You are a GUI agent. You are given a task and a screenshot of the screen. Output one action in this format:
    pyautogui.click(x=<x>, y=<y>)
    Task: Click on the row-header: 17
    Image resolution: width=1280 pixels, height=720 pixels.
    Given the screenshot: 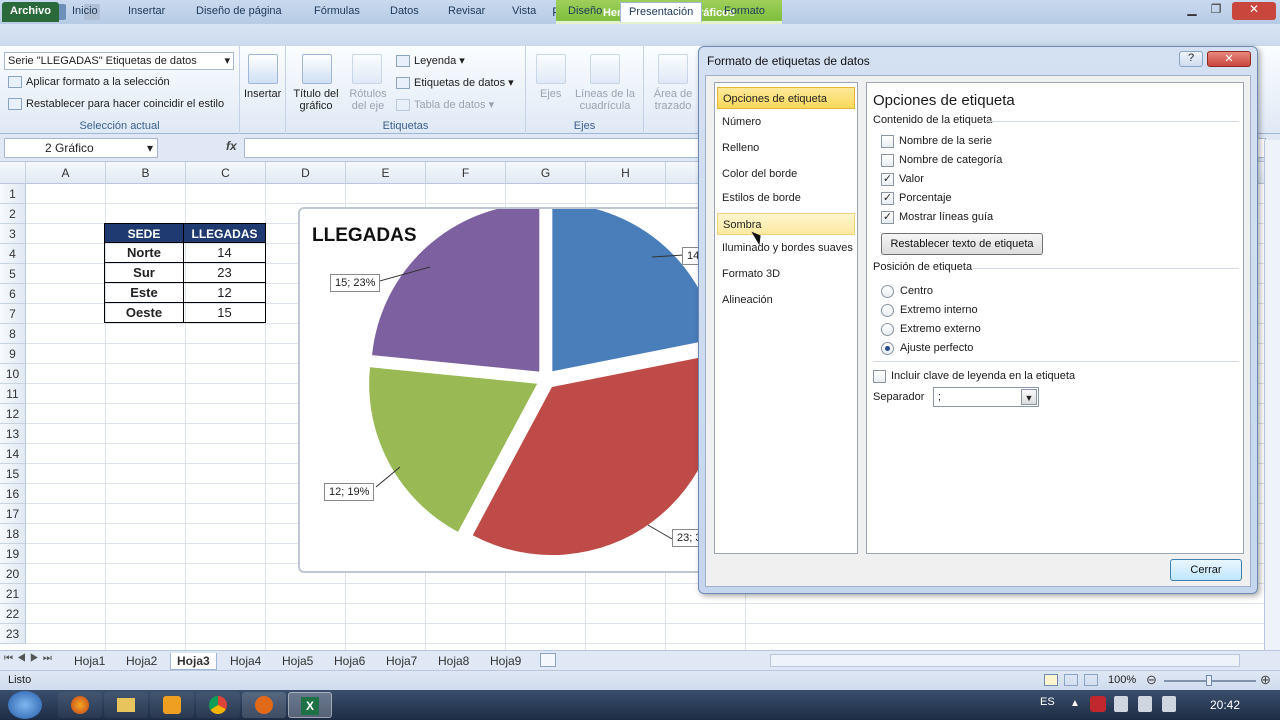 What is the action you would take?
    pyautogui.click(x=13, y=514)
    